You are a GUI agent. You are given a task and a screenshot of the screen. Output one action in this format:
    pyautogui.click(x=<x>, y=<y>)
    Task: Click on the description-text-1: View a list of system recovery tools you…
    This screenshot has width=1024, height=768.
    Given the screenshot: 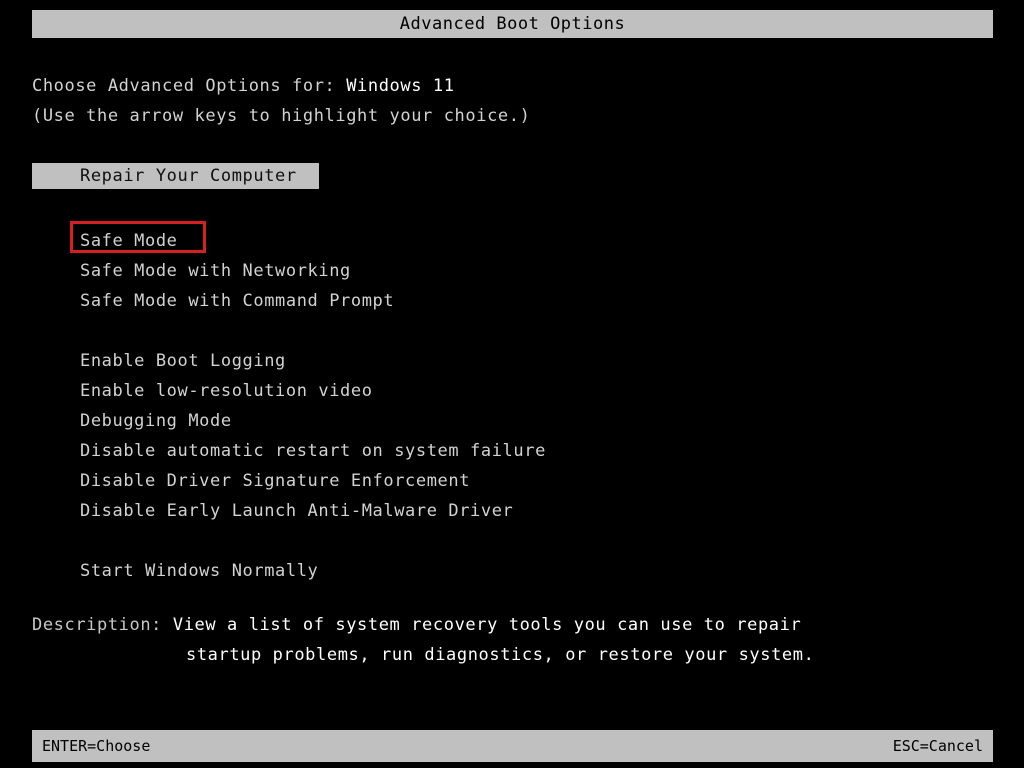 What is the action you would take?
    pyautogui.click(x=487, y=625)
    